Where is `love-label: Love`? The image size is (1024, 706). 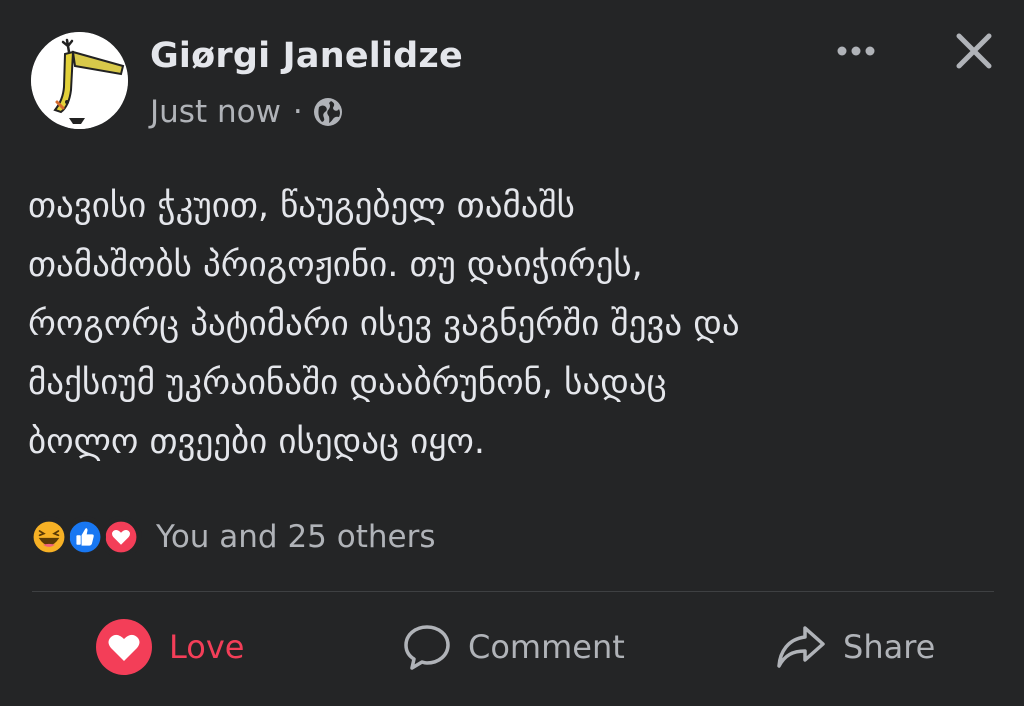 love-label: Love is located at coordinates (207, 647).